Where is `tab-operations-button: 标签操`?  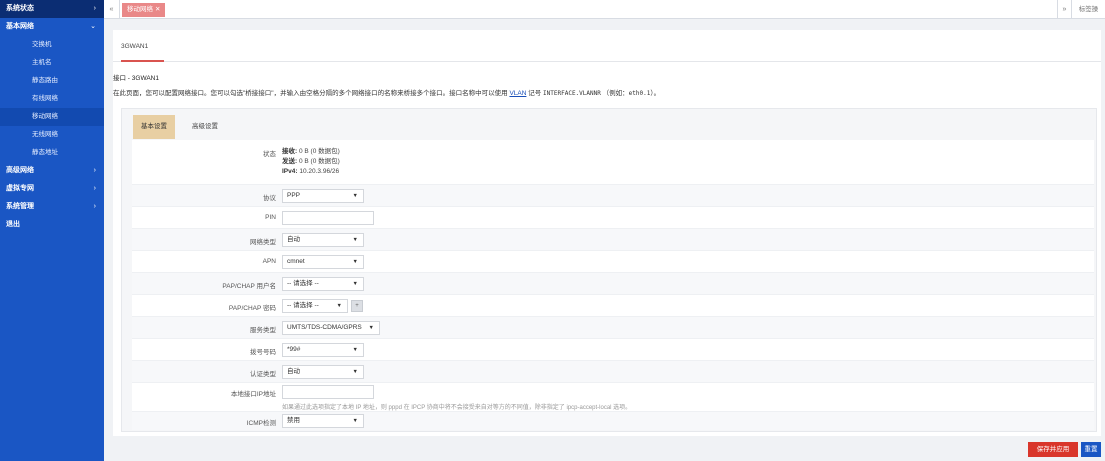 tab-operations-button: 标签操 is located at coordinates (1088, 9).